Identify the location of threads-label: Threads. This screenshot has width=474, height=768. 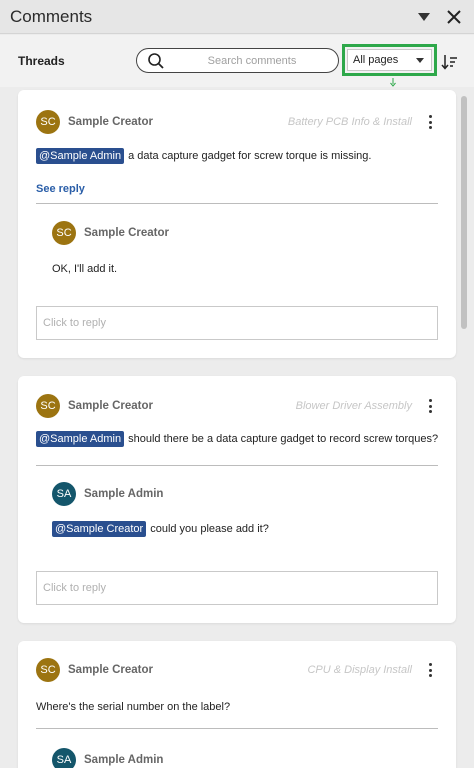
(41, 61).